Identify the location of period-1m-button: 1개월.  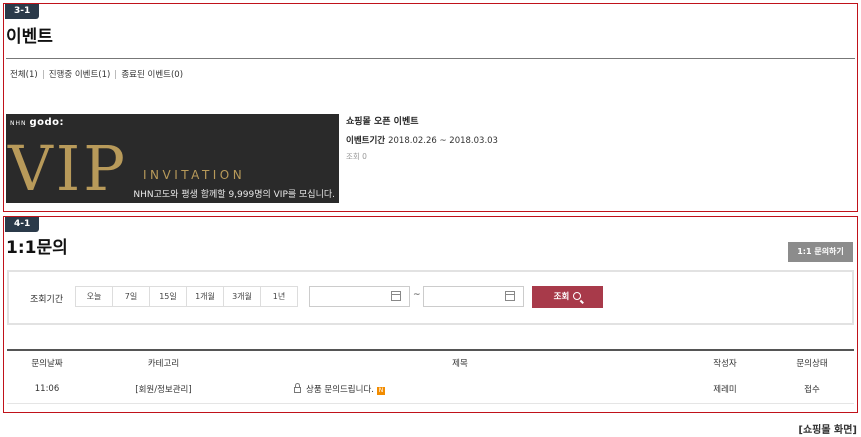
(205, 296).